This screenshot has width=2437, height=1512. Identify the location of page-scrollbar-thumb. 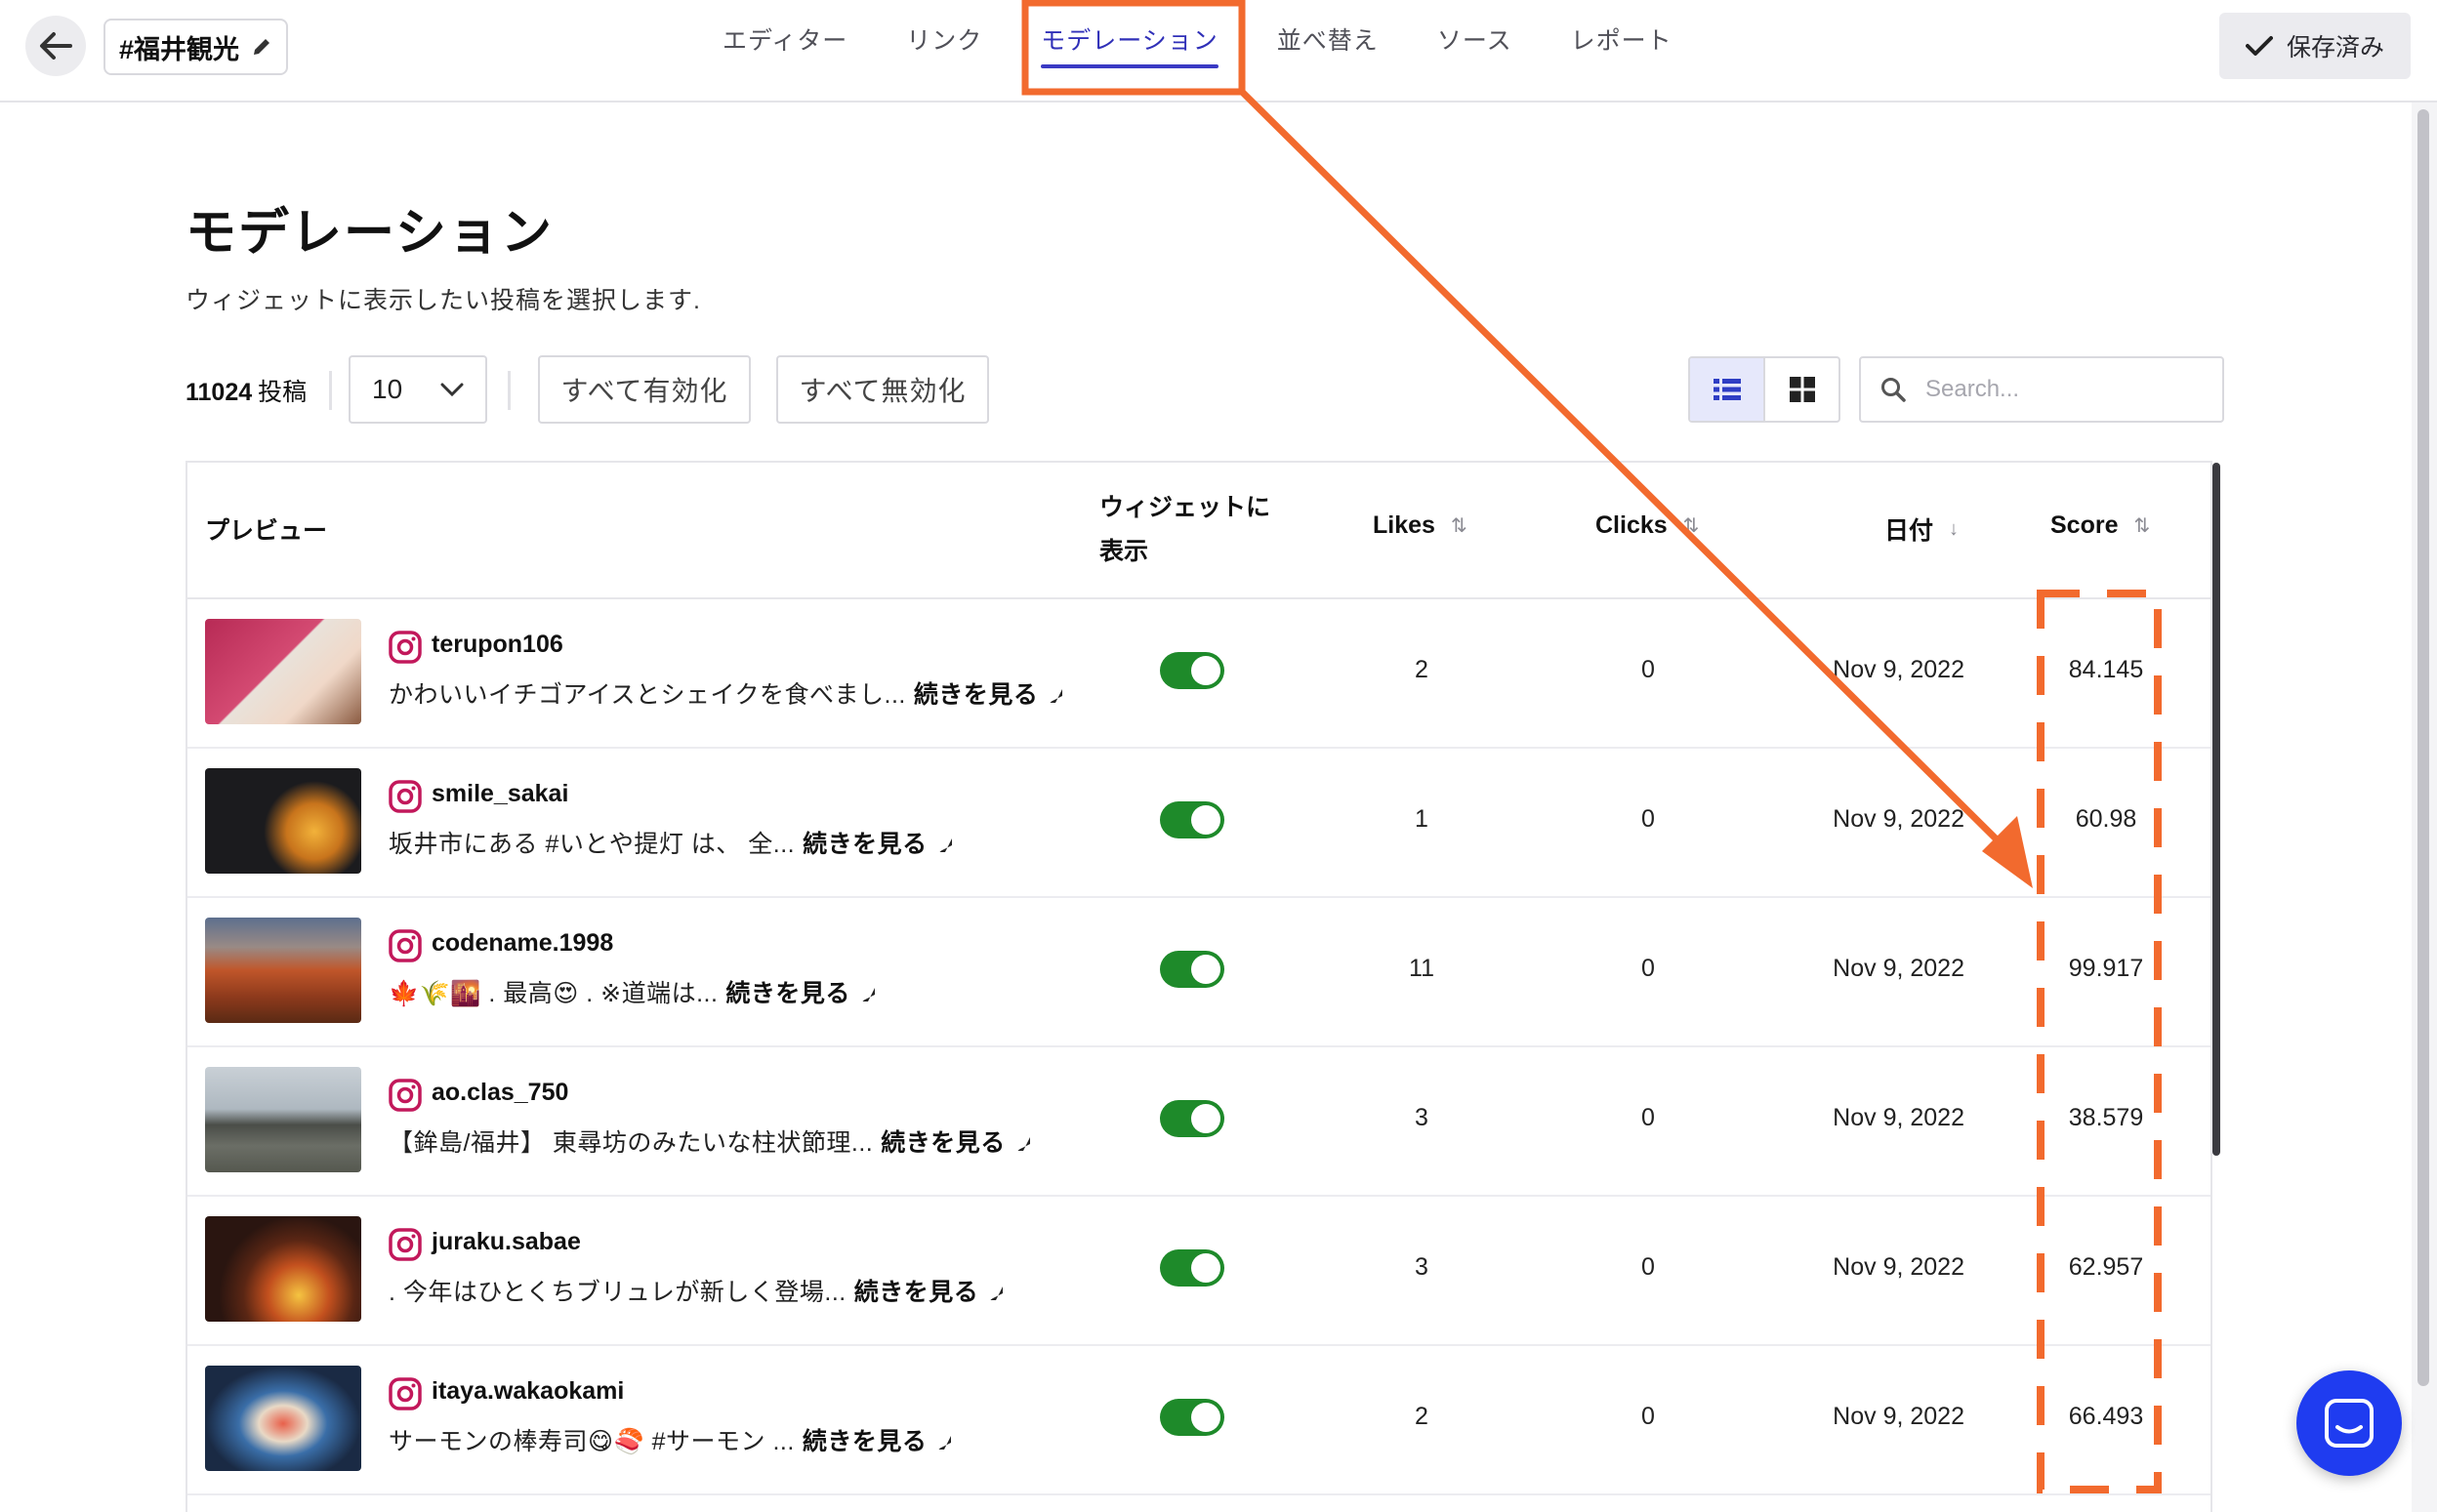
(2423, 748).